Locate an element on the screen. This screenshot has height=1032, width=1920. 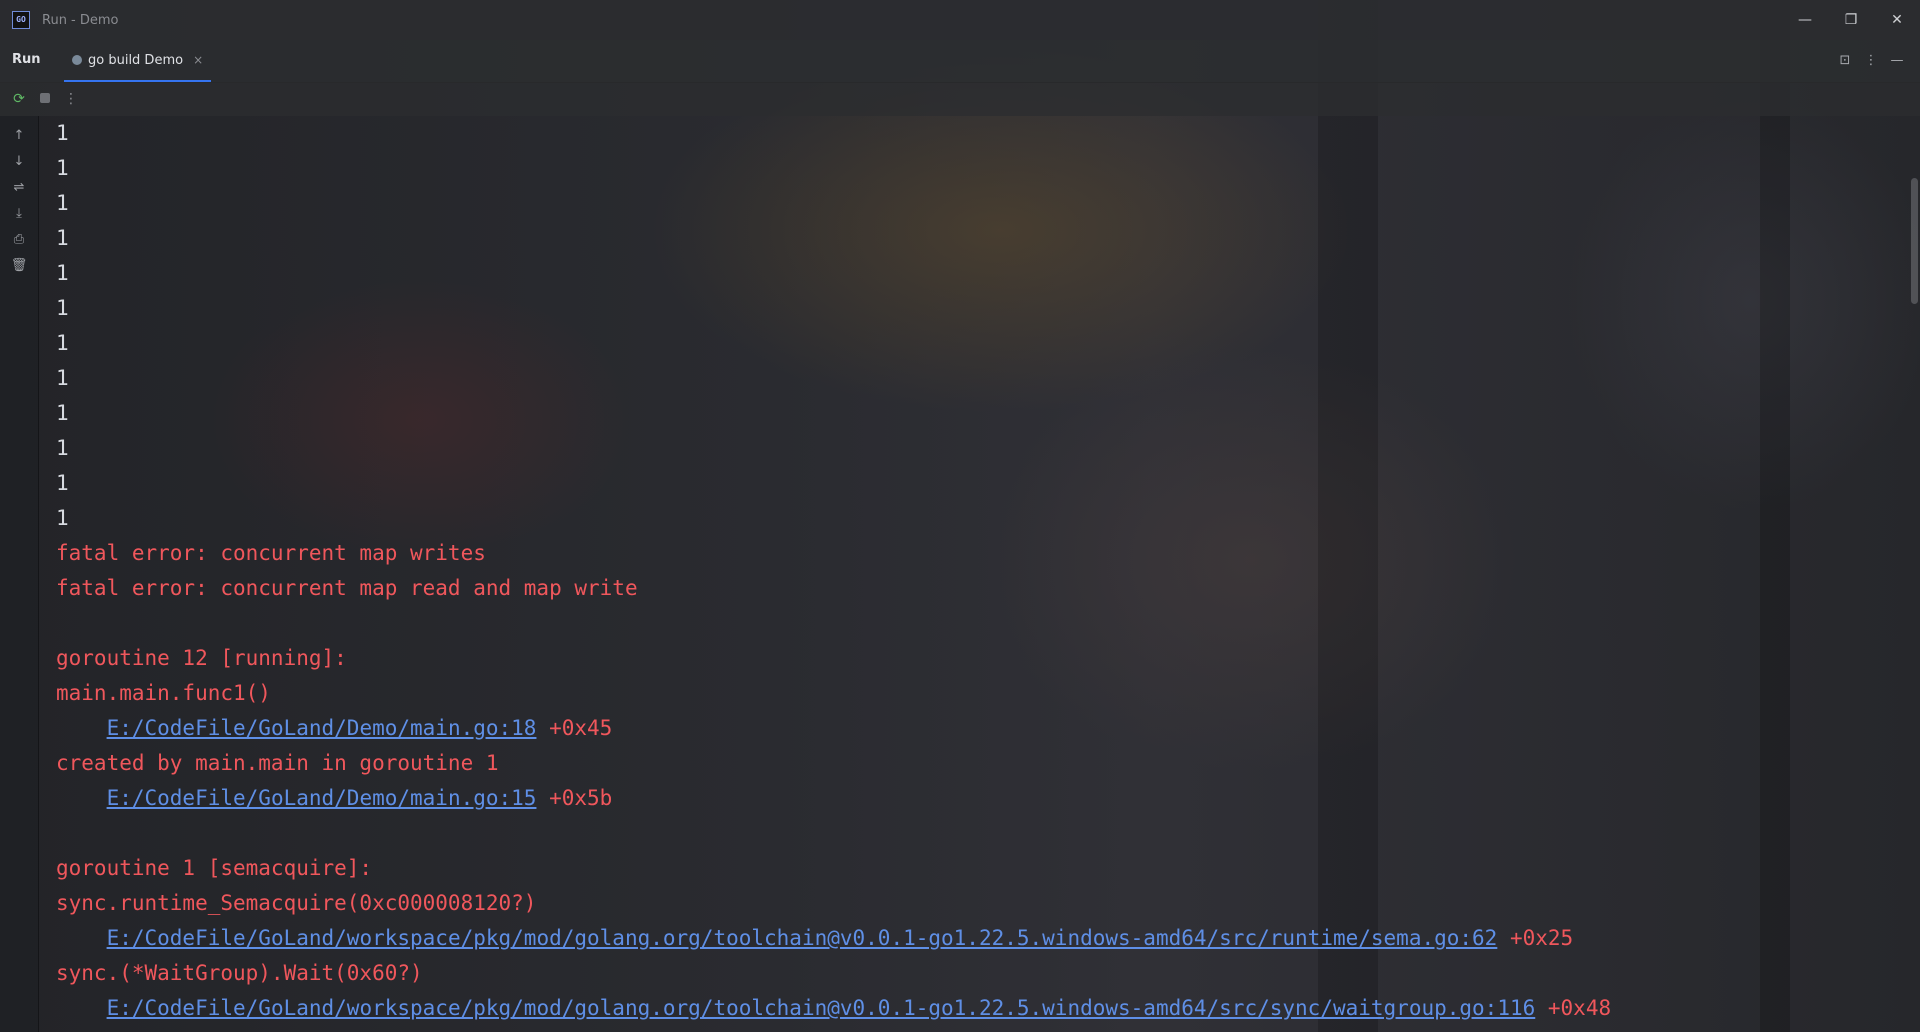
console-error-line: E:/CodeFile/GoLand/Demo/main.go:18 +0x45 is located at coordinates (334, 728).